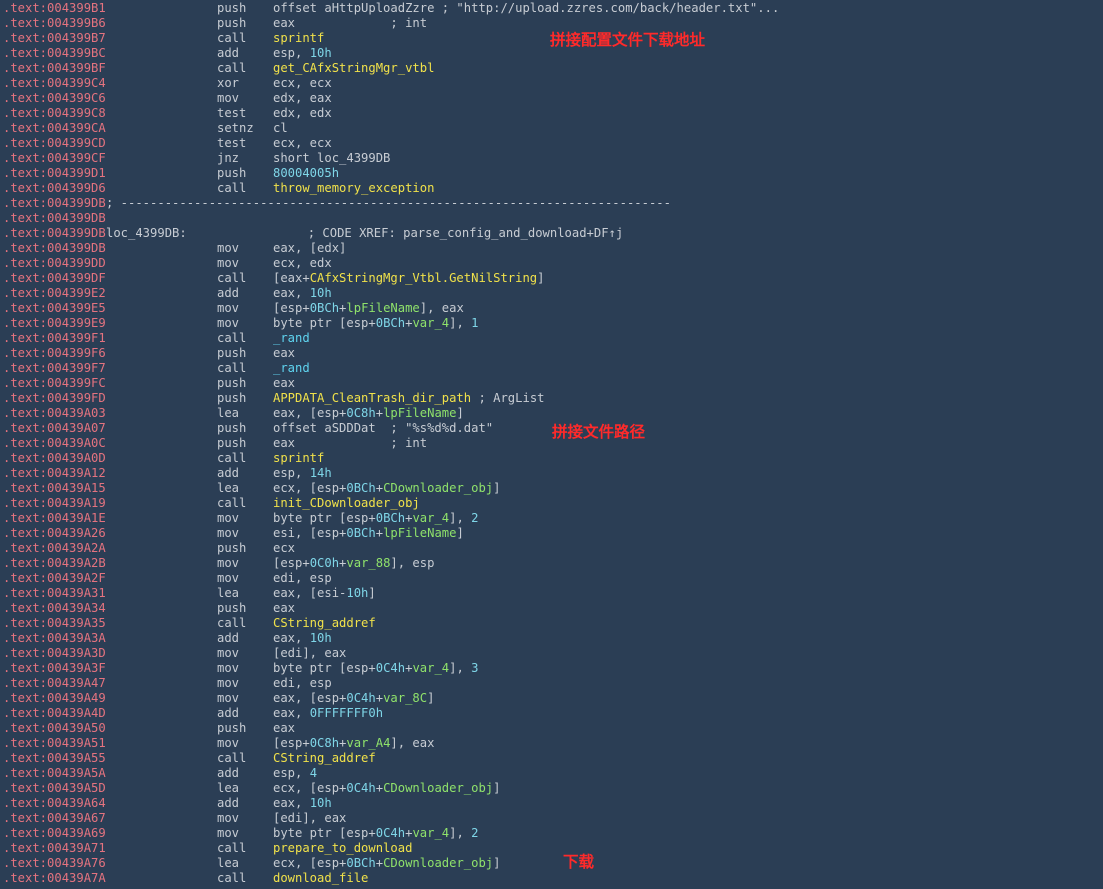 This screenshot has height=889, width=1103. Describe the element at coordinates (423, 278) in the screenshot. I see `operand-function-name: CAfxStringMgr_Vtbl.GetNilString` at that location.